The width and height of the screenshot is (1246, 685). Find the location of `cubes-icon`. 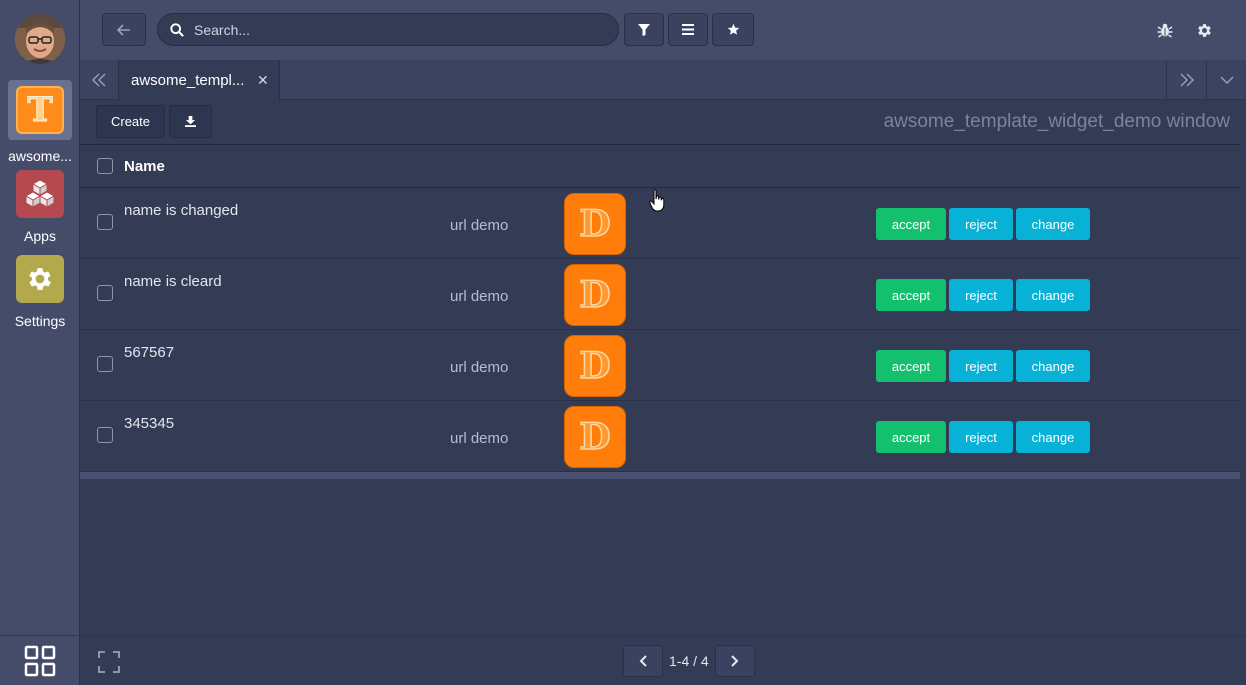

cubes-icon is located at coordinates (40, 194).